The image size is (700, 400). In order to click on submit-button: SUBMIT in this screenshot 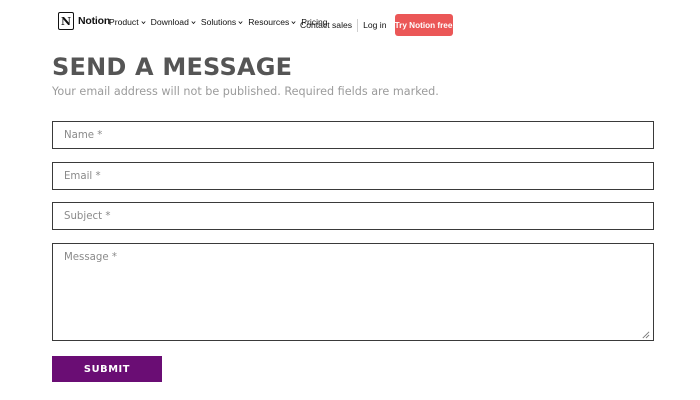, I will do `click(107, 369)`.